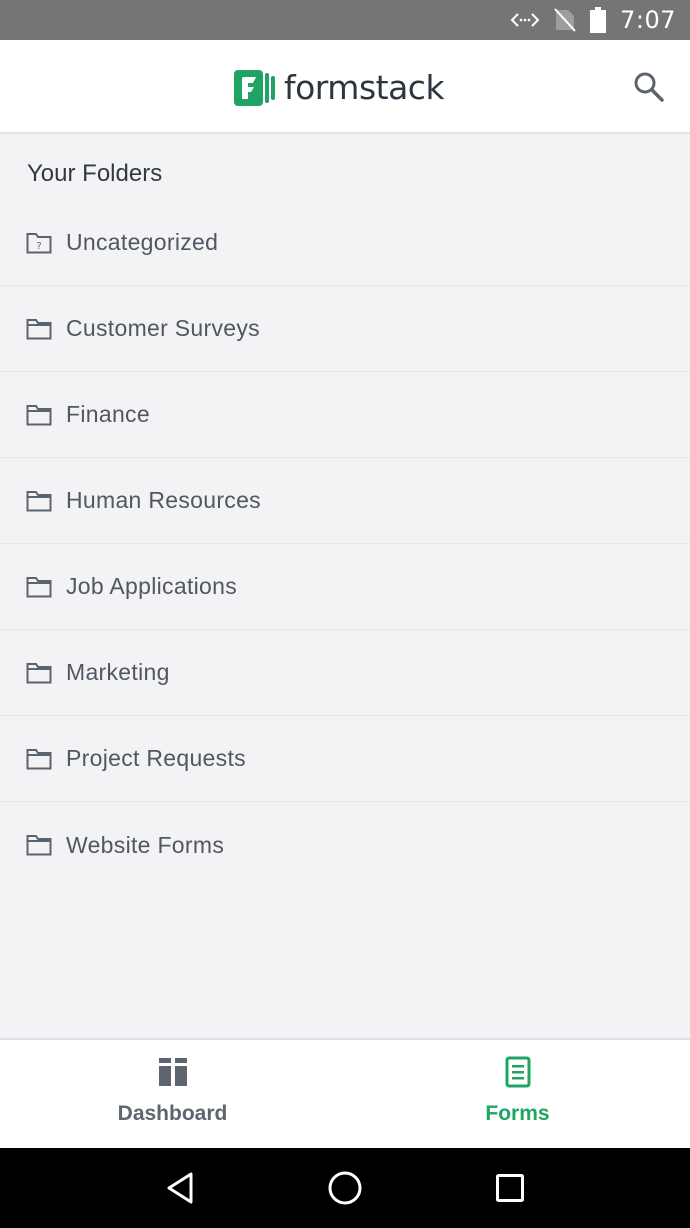  I want to click on battery-icon, so click(598, 20).